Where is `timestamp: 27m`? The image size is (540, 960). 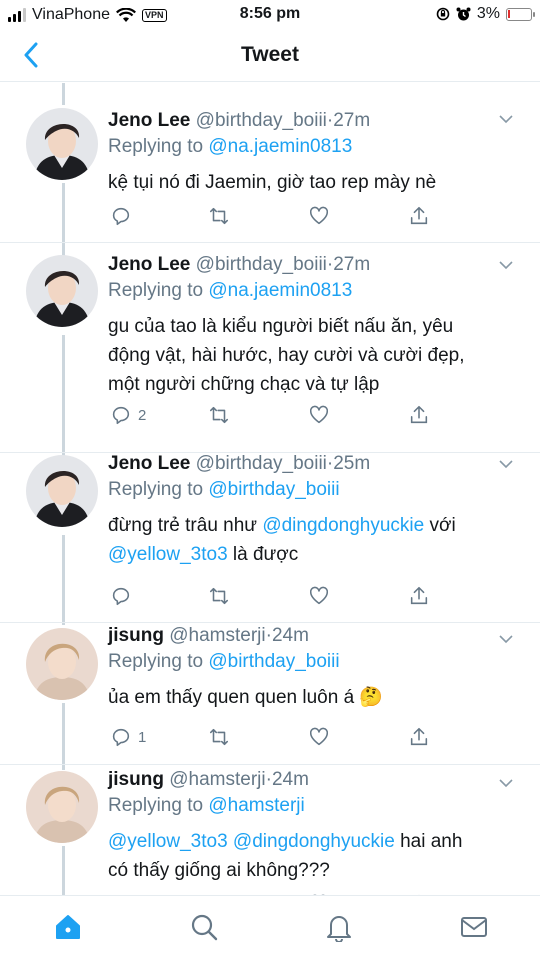 timestamp: 27m is located at coordinates (352, 120).